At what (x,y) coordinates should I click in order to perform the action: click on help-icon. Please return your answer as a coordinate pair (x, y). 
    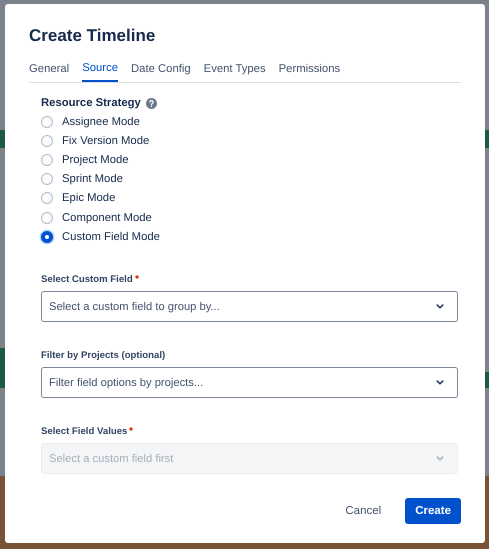
    Looking at the image, I should click on (151, 103).